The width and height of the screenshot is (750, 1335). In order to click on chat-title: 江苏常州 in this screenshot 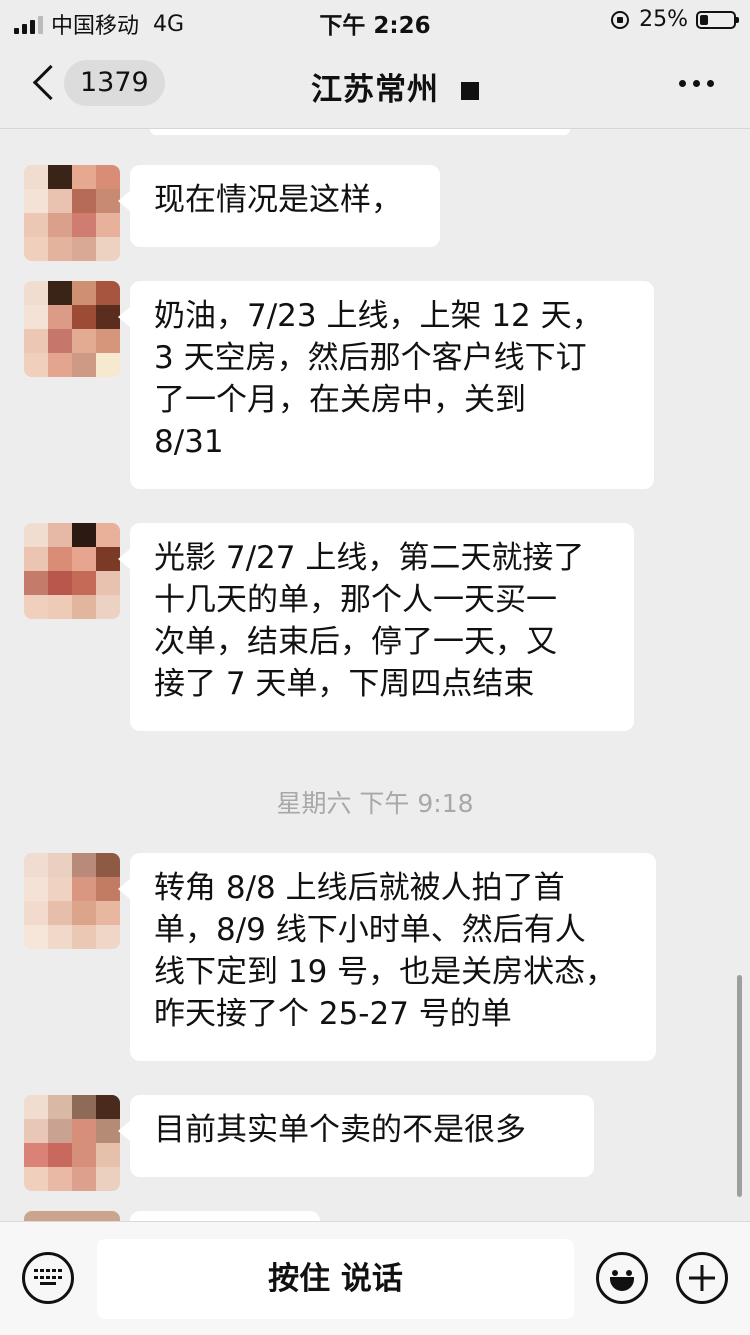, I will do `click(375, 90)`.